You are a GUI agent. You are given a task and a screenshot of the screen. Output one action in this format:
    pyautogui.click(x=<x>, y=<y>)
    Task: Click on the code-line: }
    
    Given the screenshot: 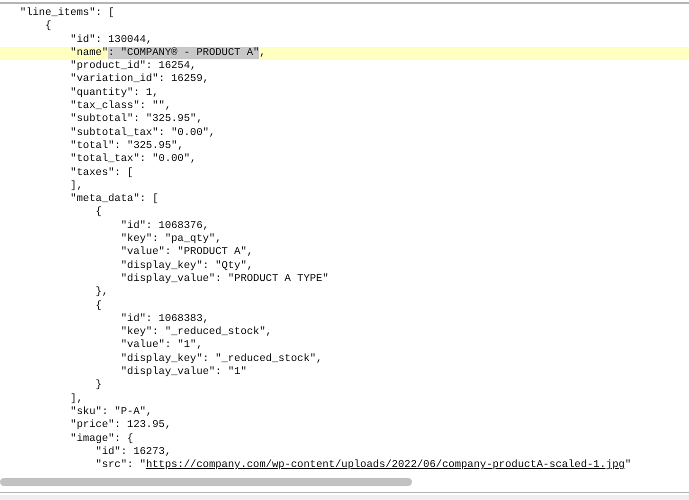 What is the action you would take?
    pyautogui.click(x=98, y=386)
    